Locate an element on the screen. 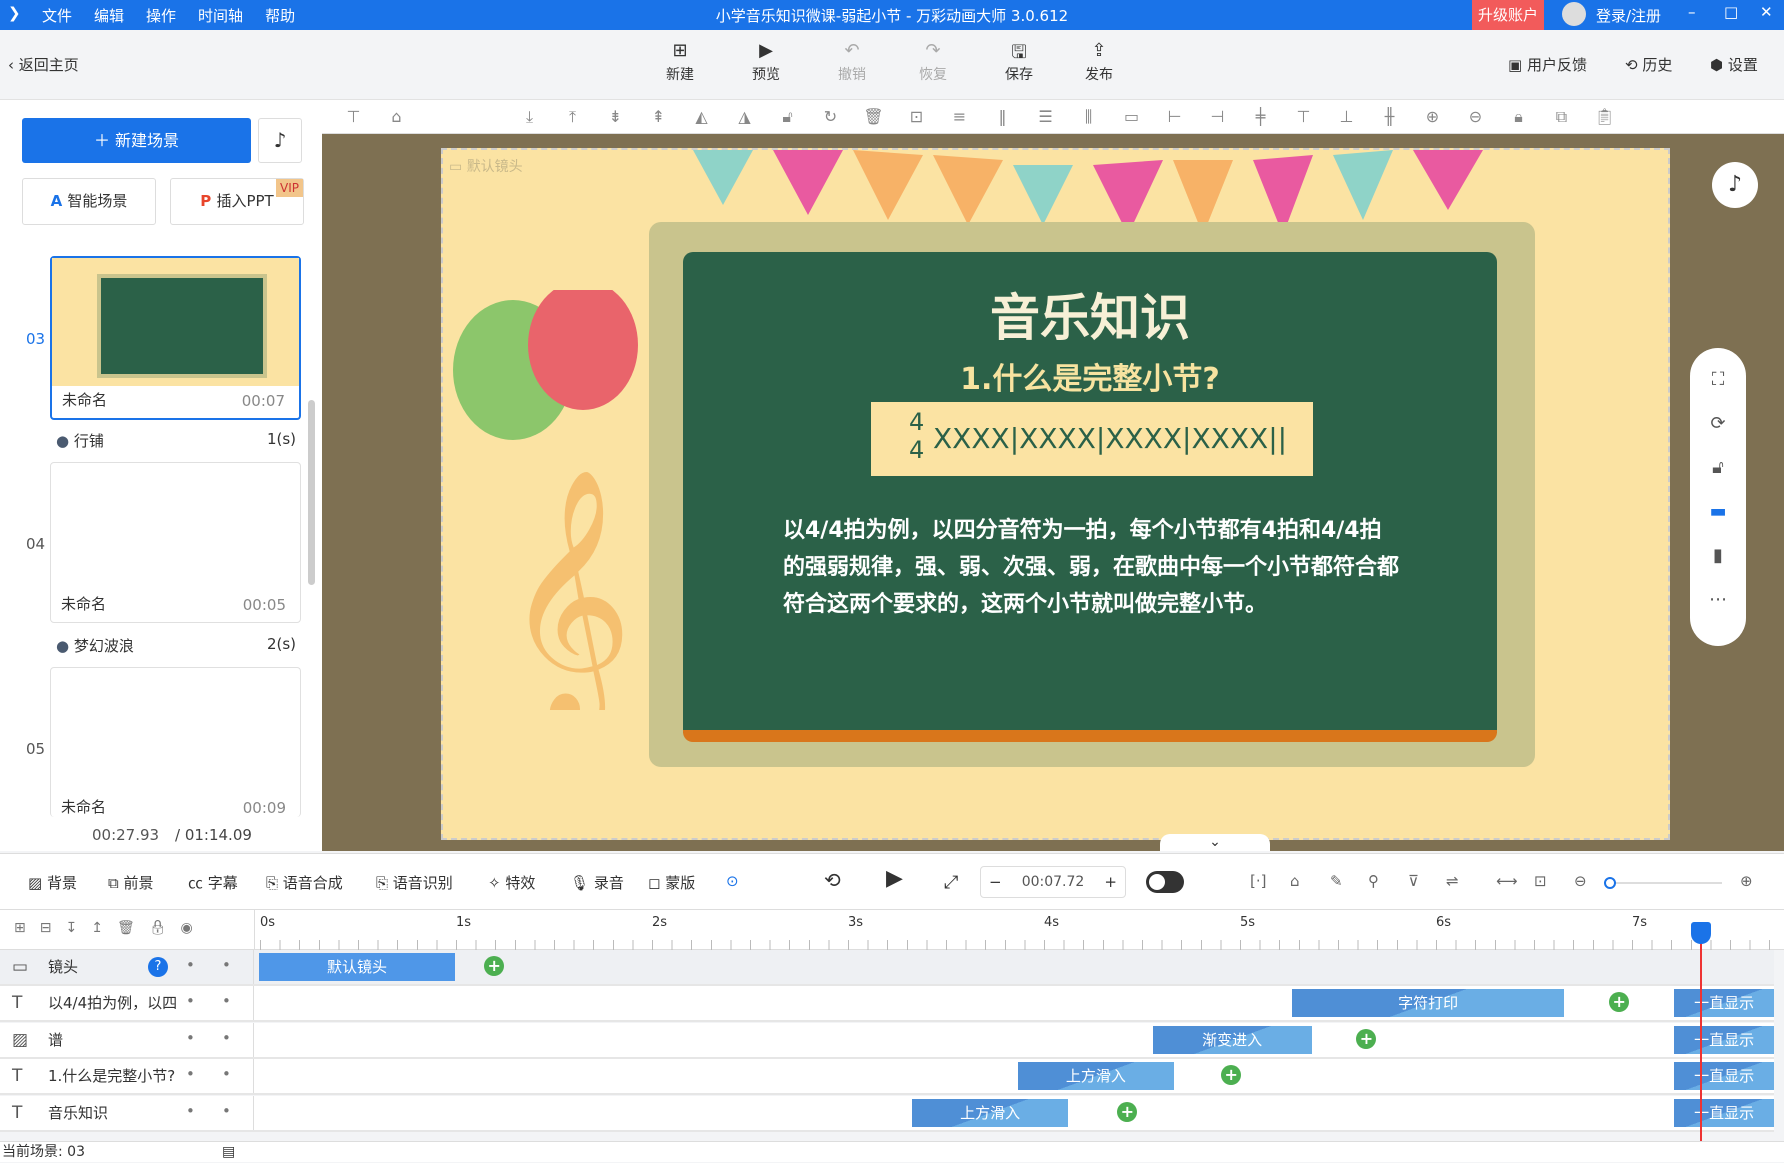 The image size is (1784, 1163). lock-icon: 🔒︎ is located at coordinates (165, 928).